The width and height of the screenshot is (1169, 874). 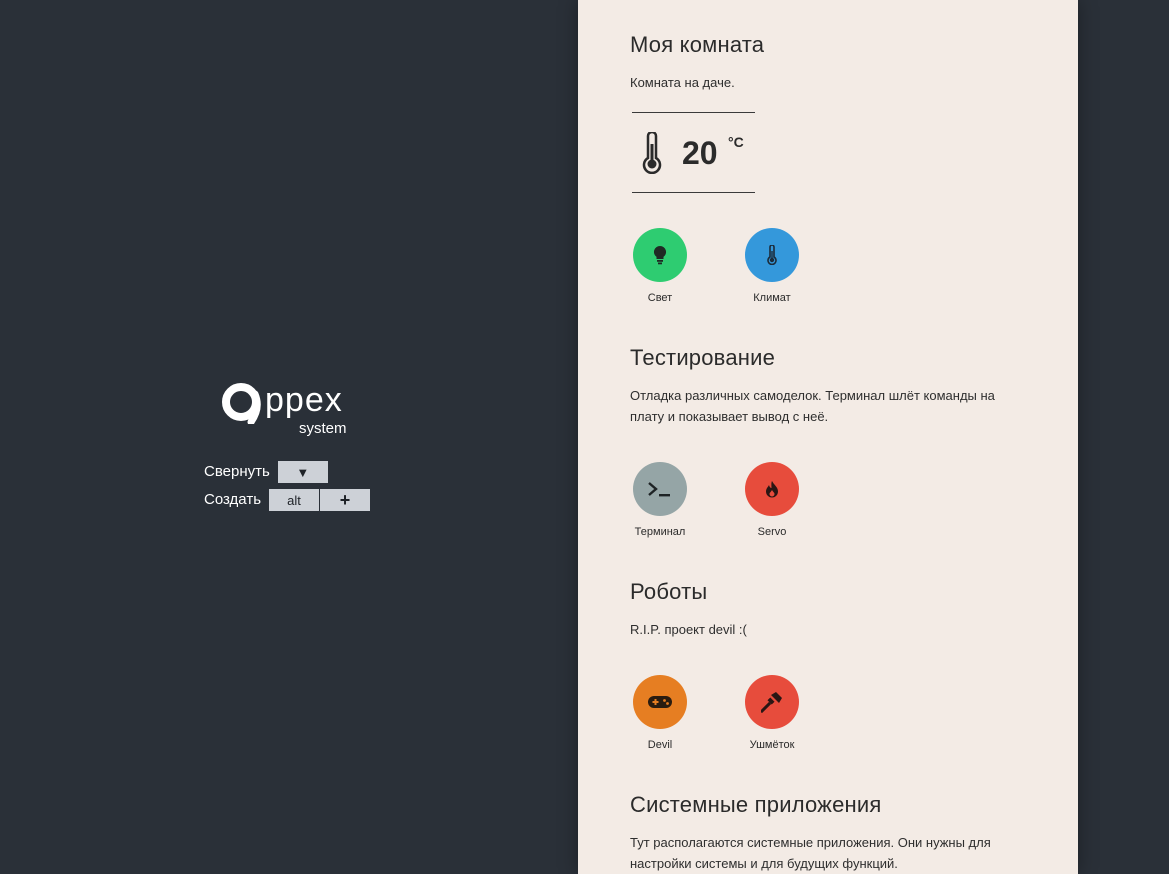 I want to click on app-climate-label: Климат, so click(x=772, y=298).